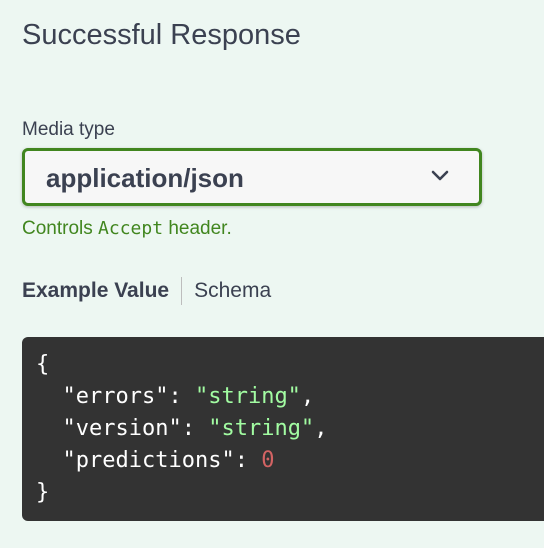 The height and width of the screenshot is (548, 544). I want to click on field-key: "version", so click(122, 428).